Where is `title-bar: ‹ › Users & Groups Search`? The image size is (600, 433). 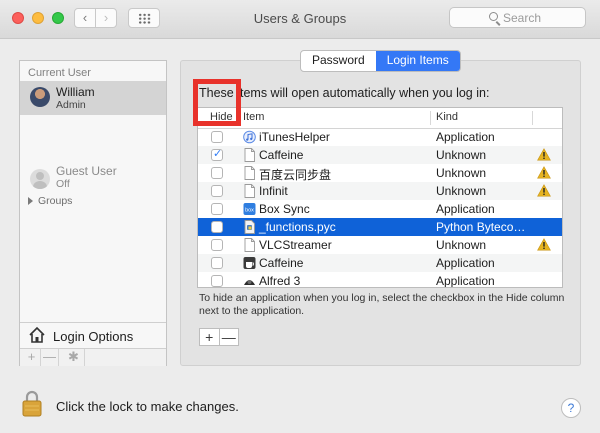
title-bar: ‹ › Users & Groups Search is located at coordinates (300, 19).